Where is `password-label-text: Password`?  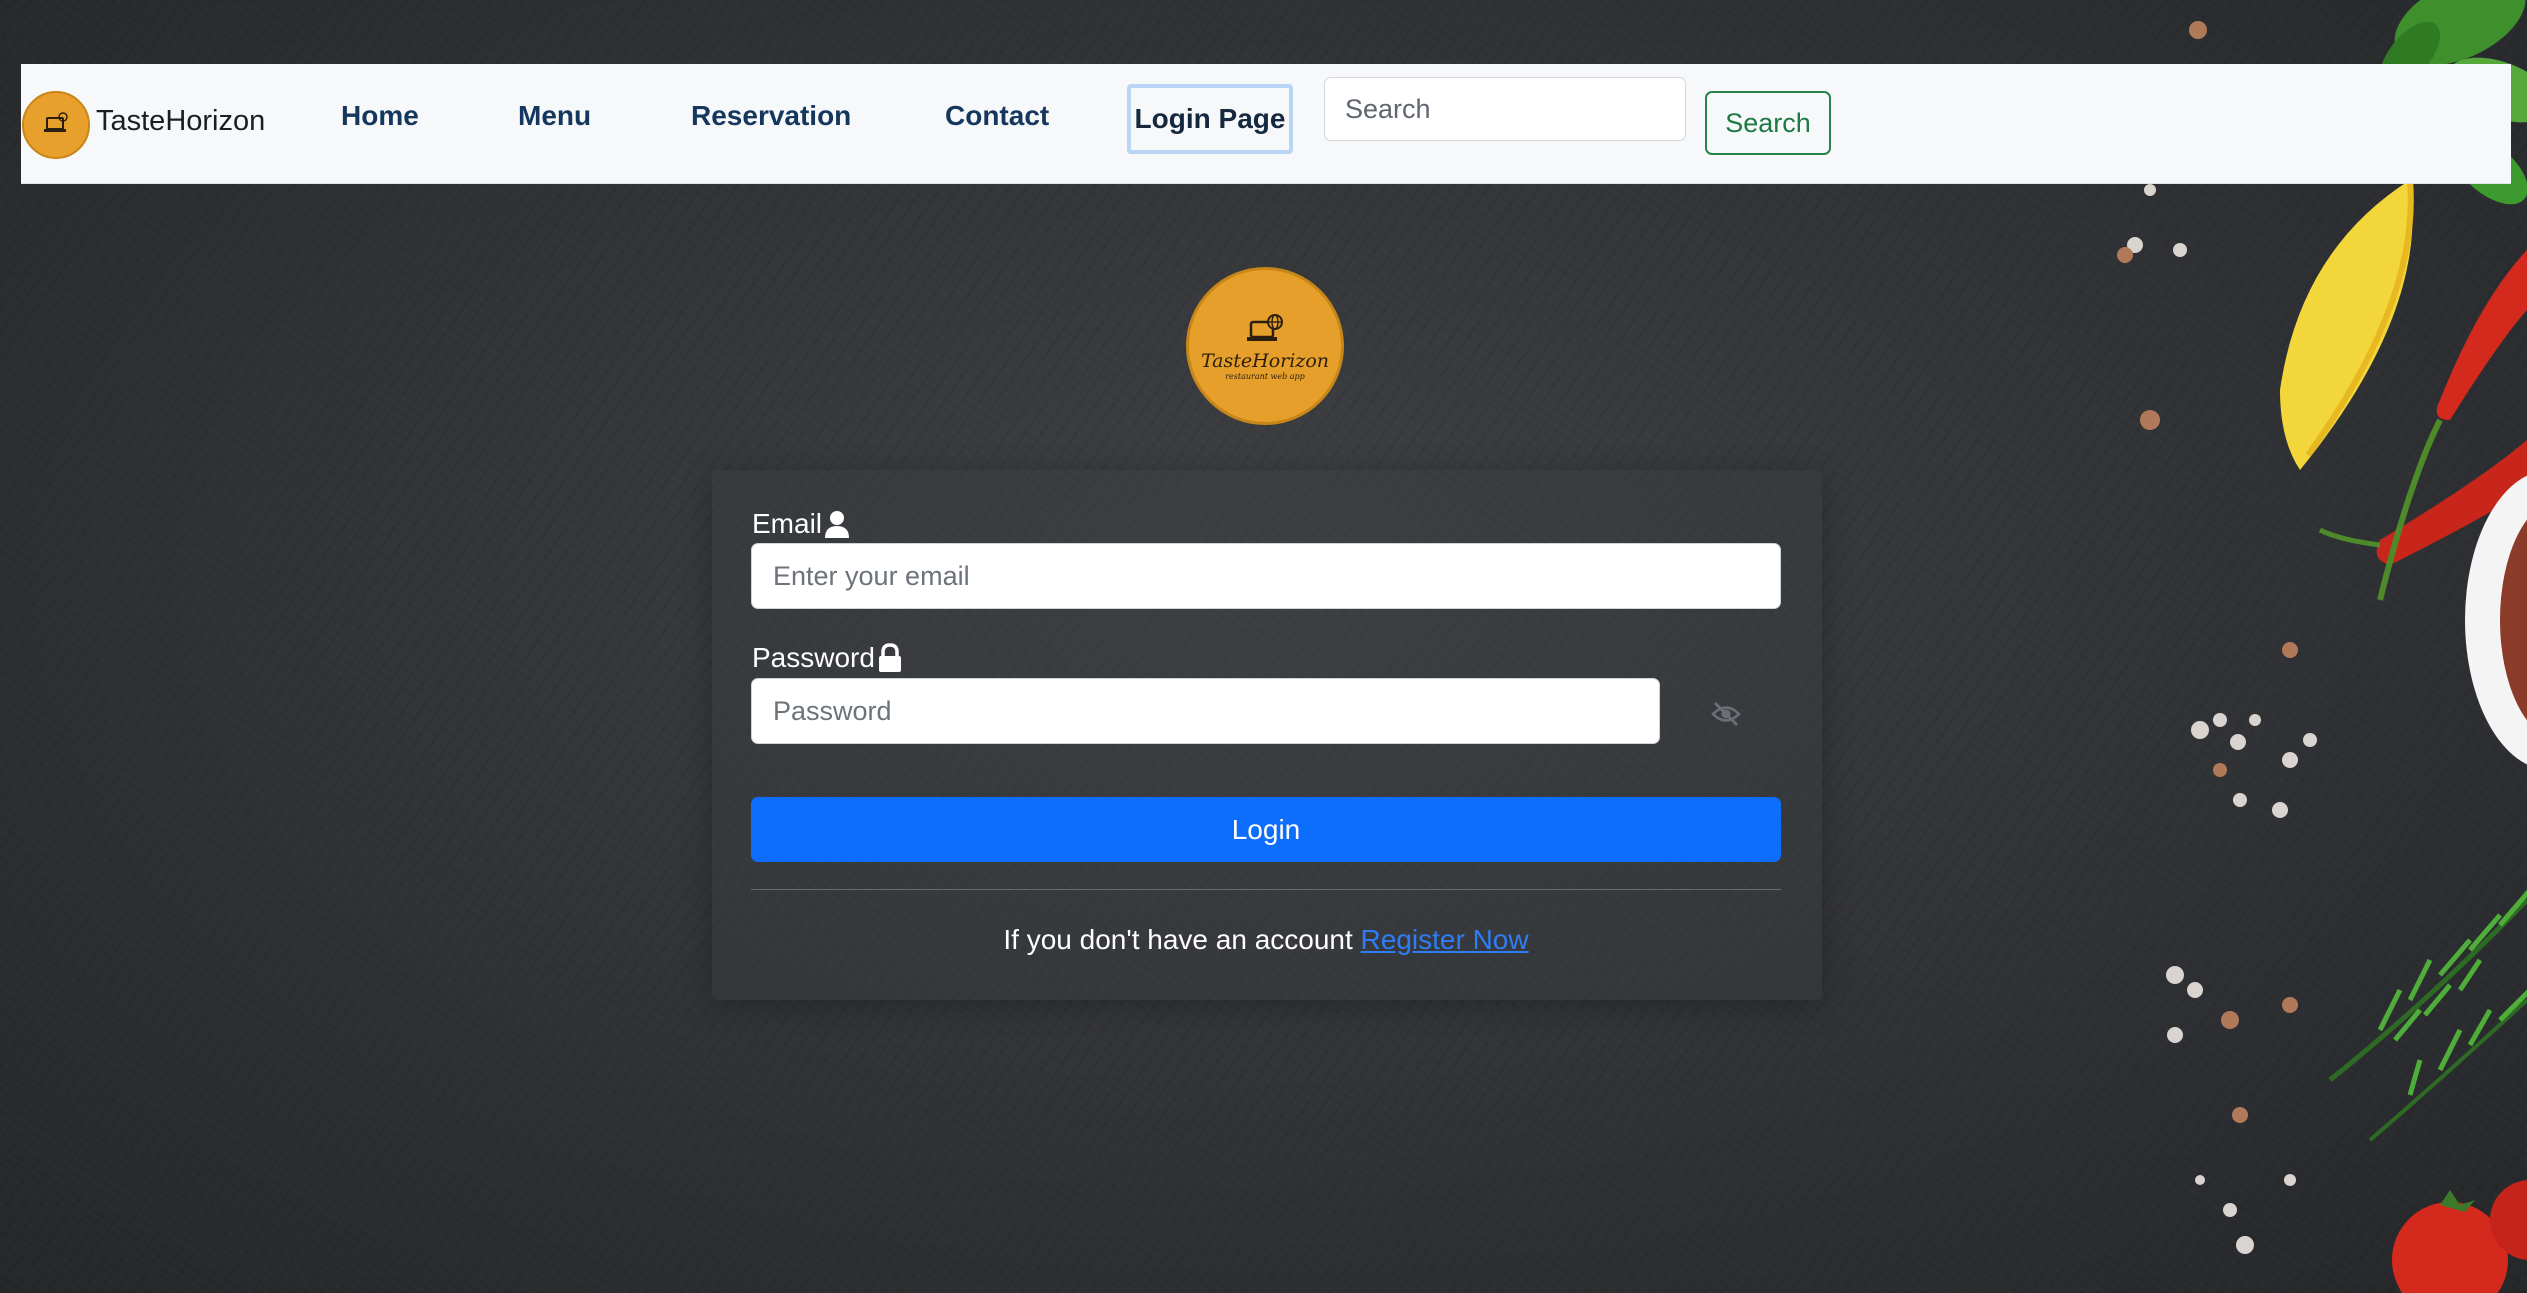 password-label-text: Password is located at coordinates (813, 657).